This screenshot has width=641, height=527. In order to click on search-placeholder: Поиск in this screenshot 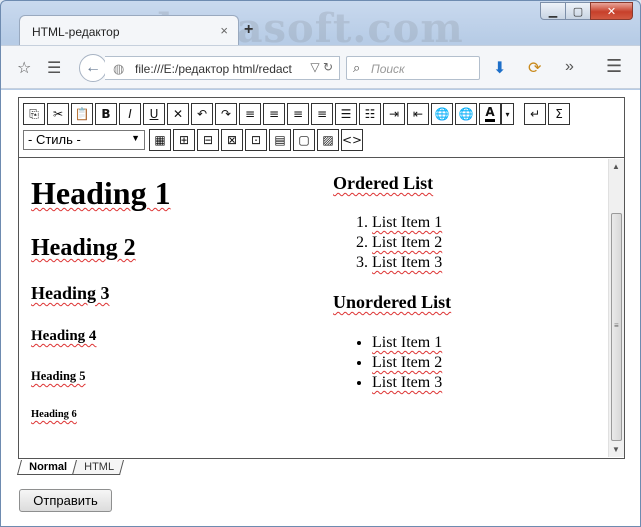, I will do `click(388, 69)`.